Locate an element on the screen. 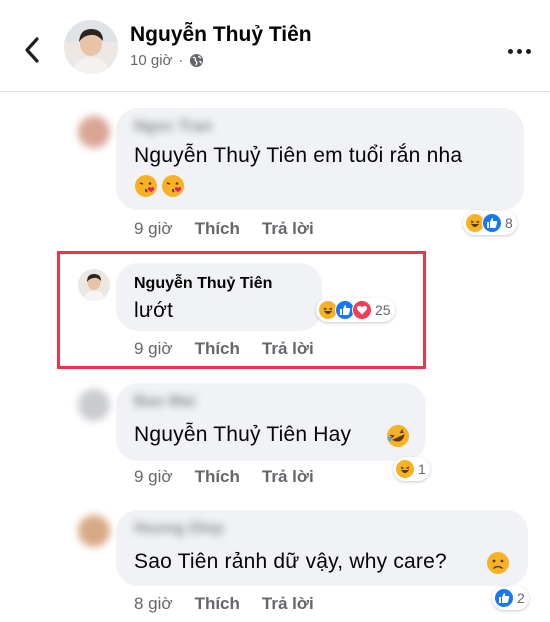 This screenshot has width=550, height=622. comment-emojis is located at coordinates (159, 186).